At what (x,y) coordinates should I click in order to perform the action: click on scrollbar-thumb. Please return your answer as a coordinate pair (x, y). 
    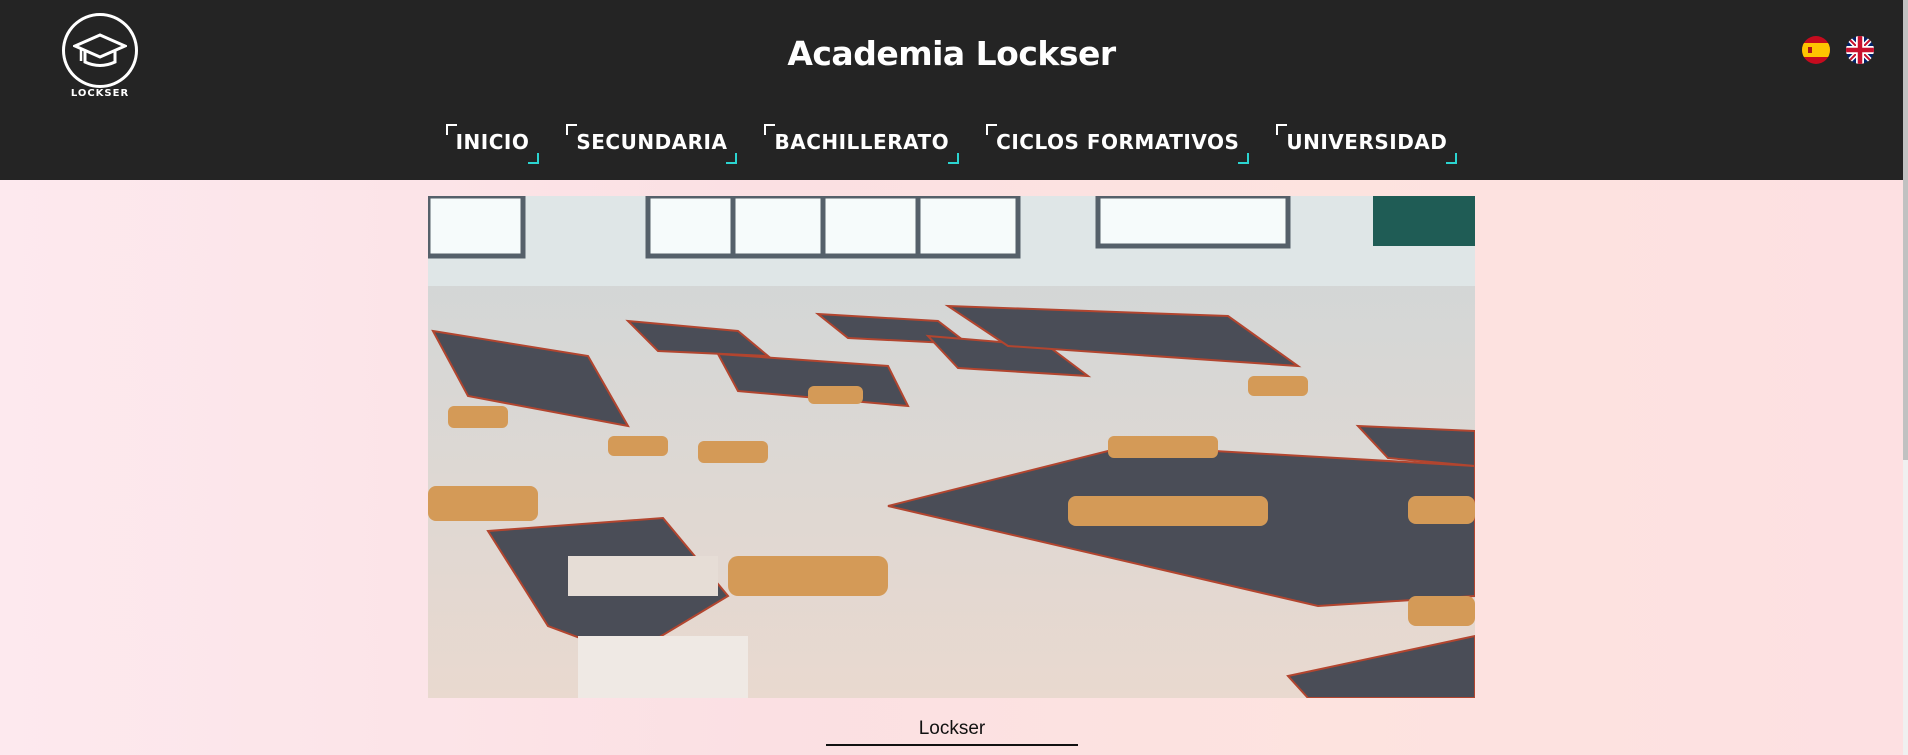
    Looking at the image, I should click on (1905, 230).